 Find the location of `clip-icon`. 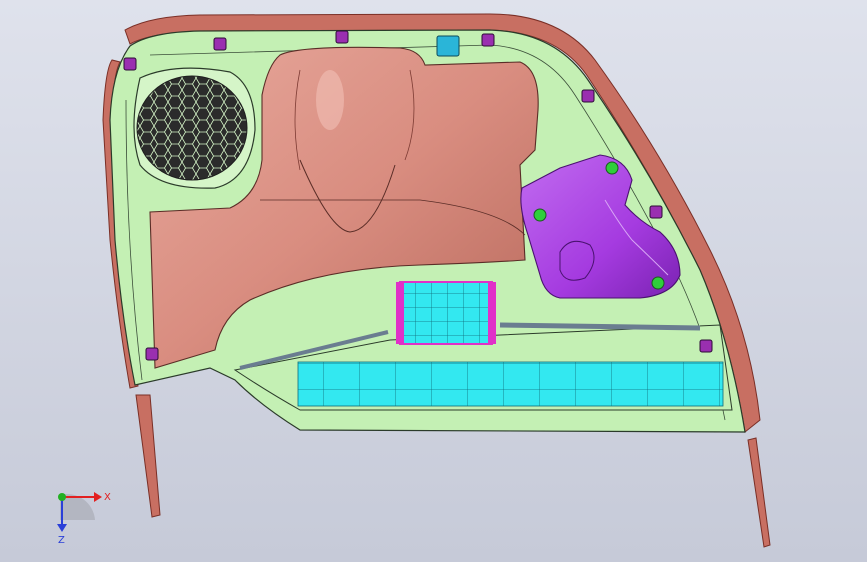

clip-icon is located at coordinates (448, 46).